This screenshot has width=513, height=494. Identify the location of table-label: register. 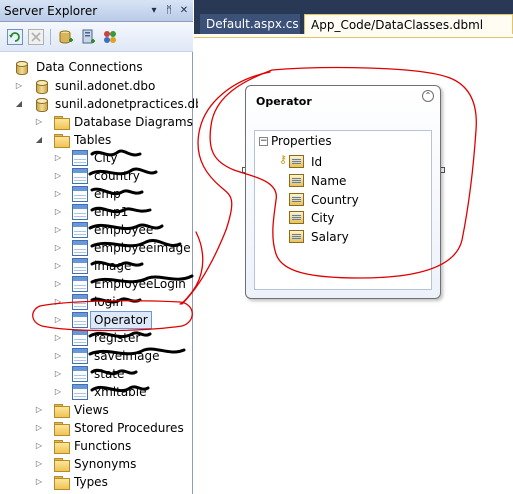
(117, 338).